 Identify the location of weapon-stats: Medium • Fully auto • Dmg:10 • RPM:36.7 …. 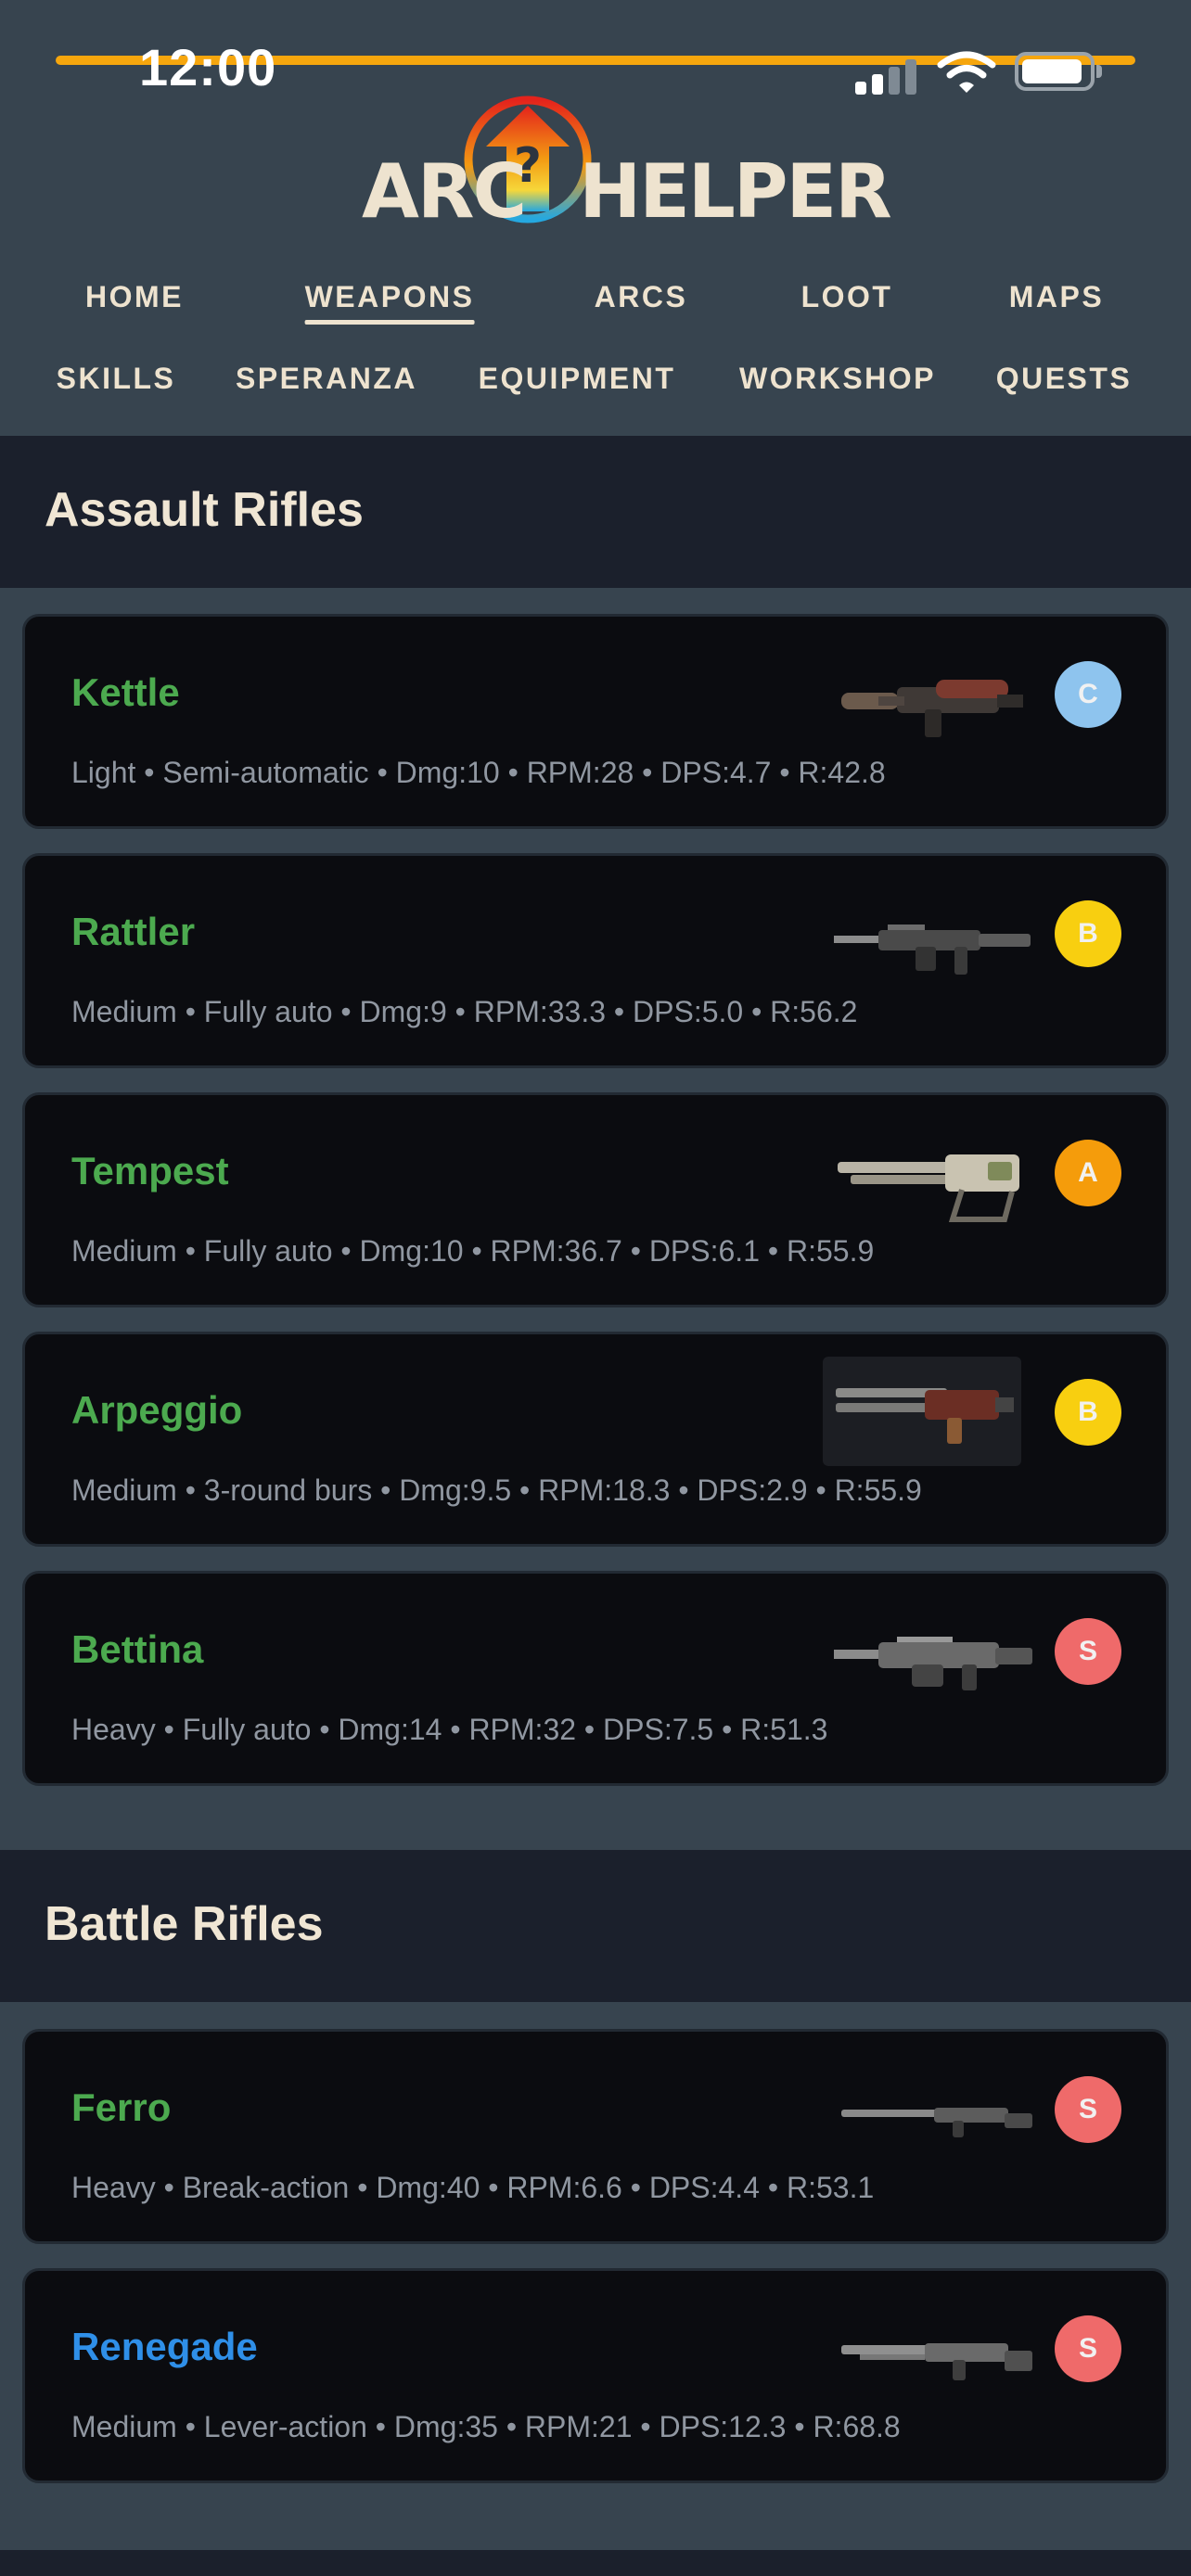
(473, 1251).